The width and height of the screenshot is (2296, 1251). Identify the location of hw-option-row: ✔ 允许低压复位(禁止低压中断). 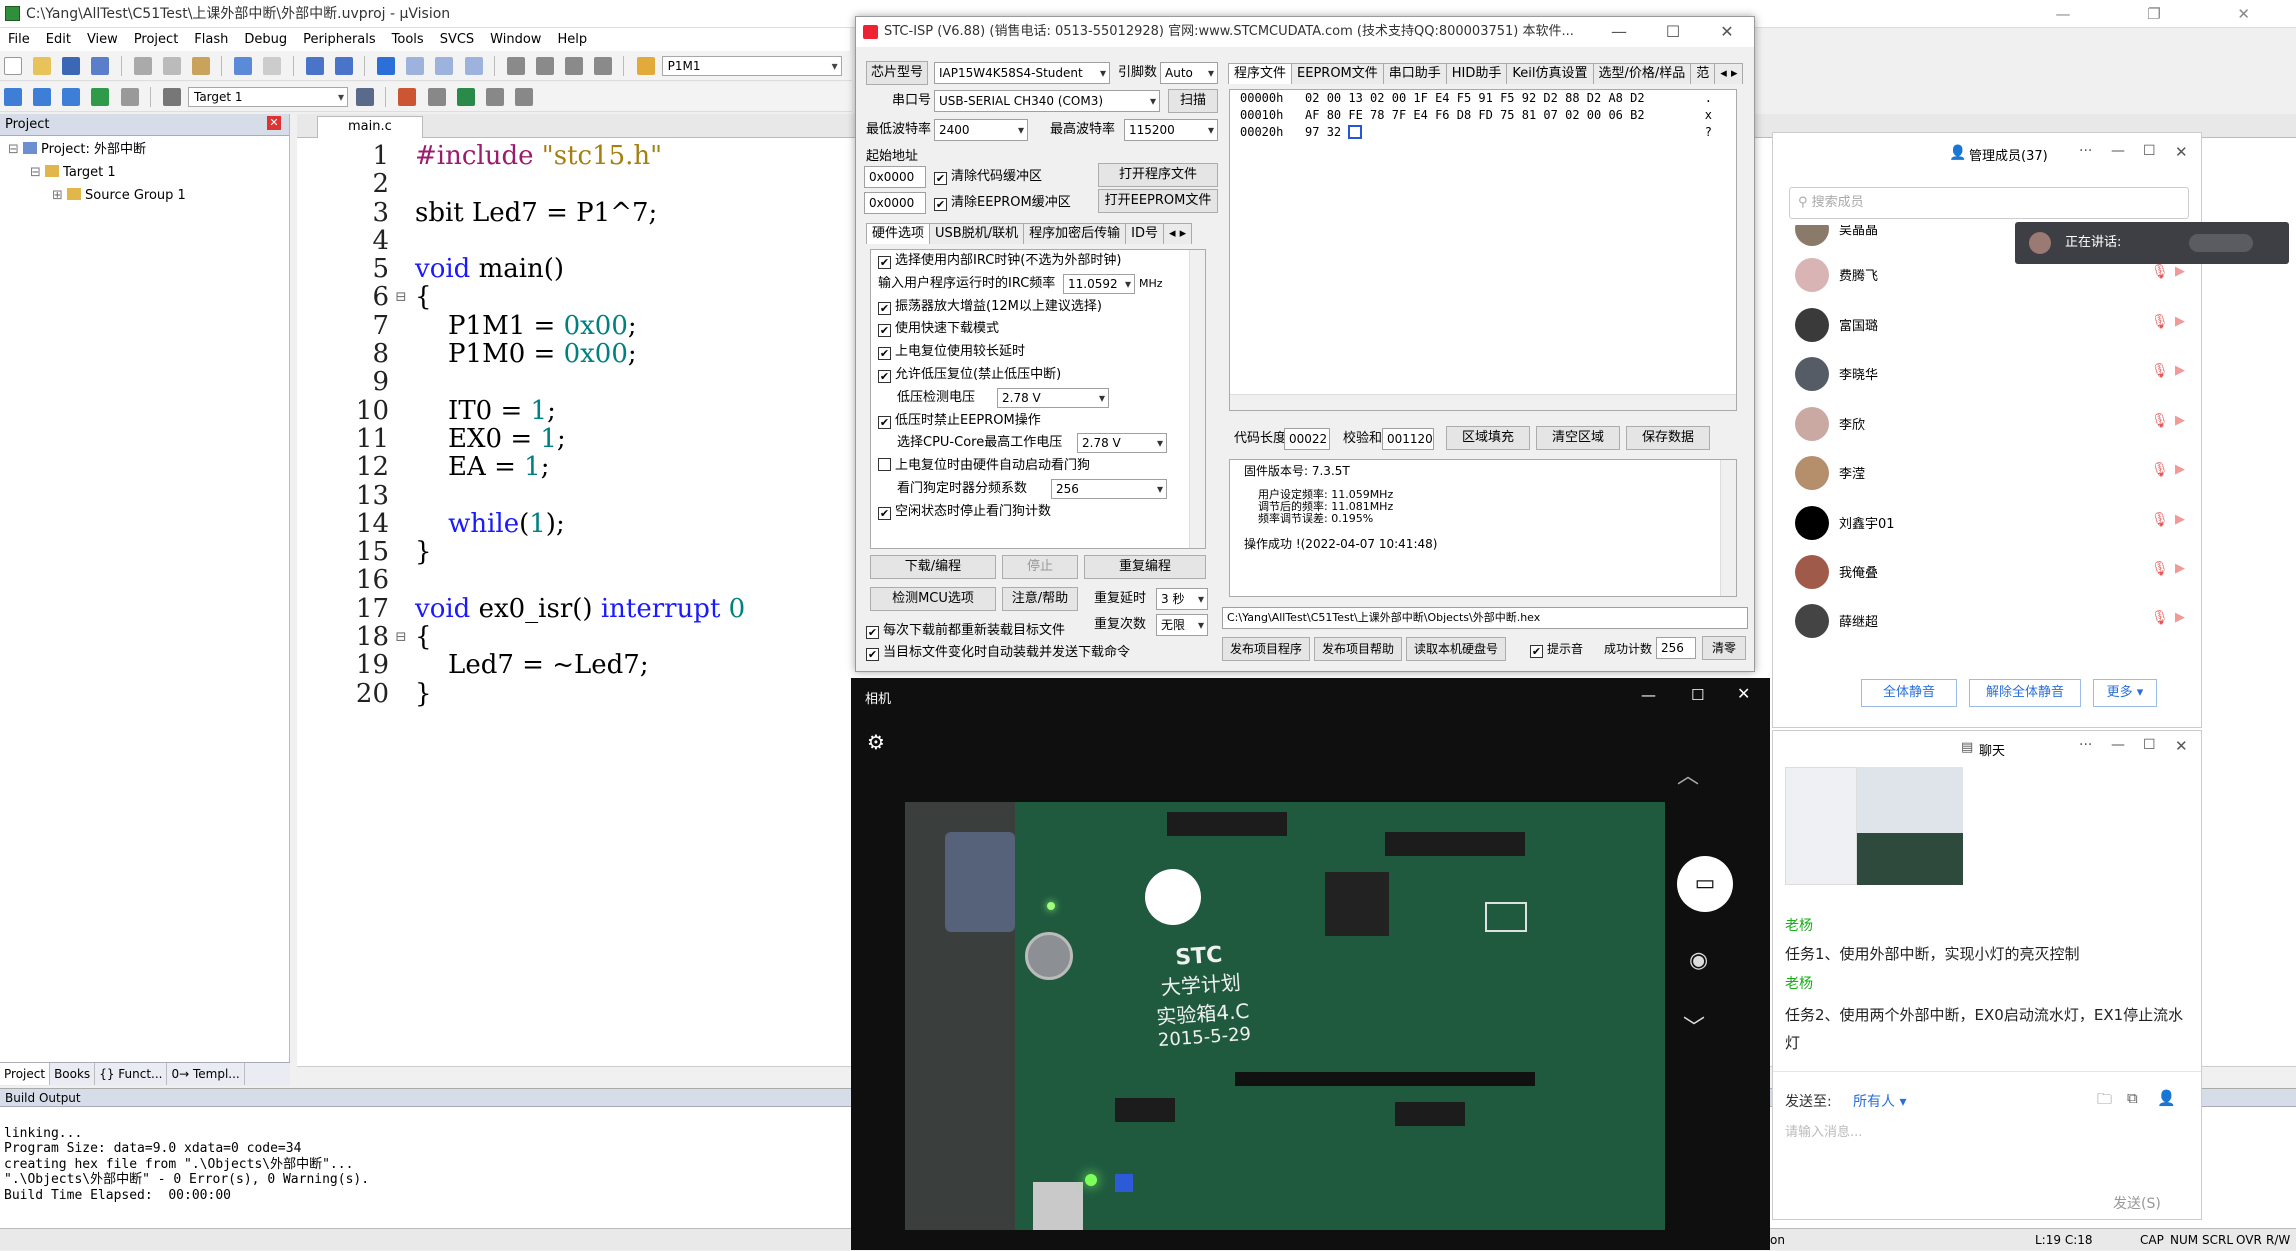
(1038, 375).